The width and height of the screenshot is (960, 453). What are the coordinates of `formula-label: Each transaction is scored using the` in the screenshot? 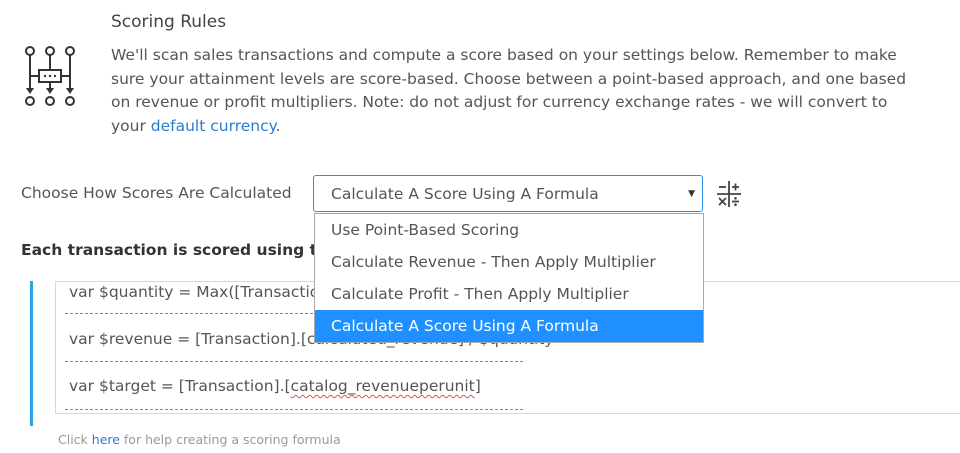 It's located at (180, 250).